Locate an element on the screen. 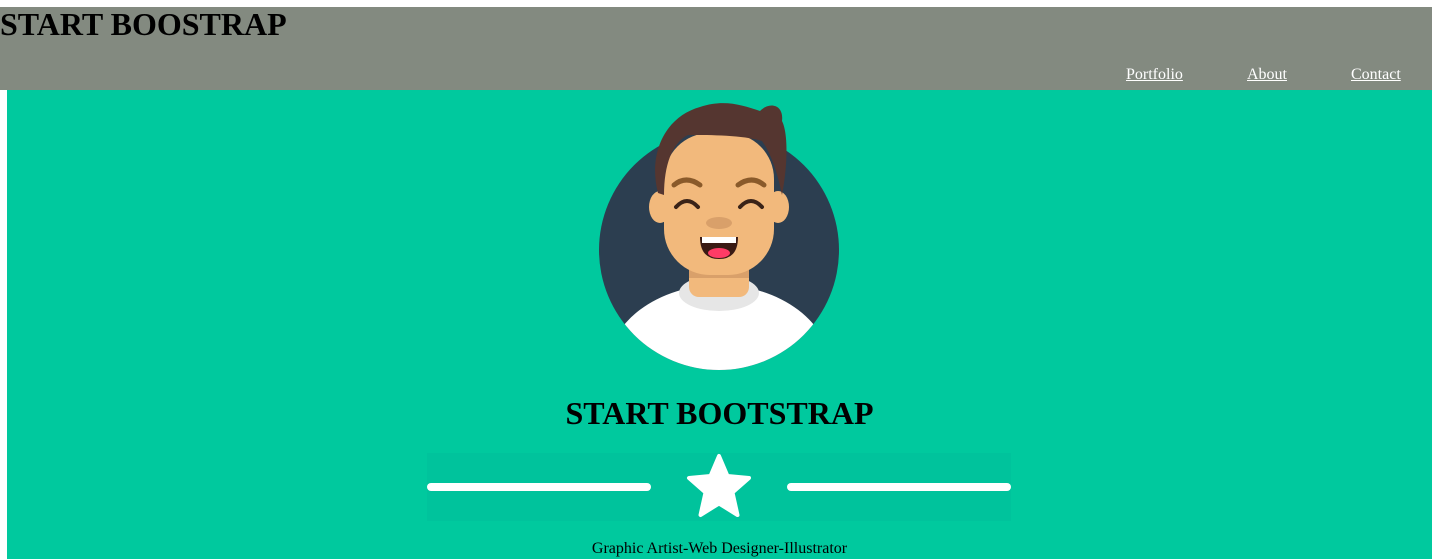  star-divider is located at coordinates (719, 487).